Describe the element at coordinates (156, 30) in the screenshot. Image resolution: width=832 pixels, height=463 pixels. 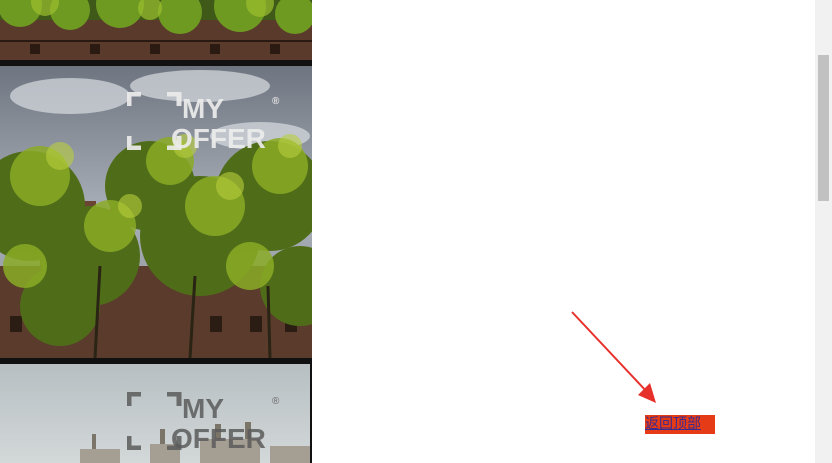
I see `campus-photo-top` at that location.